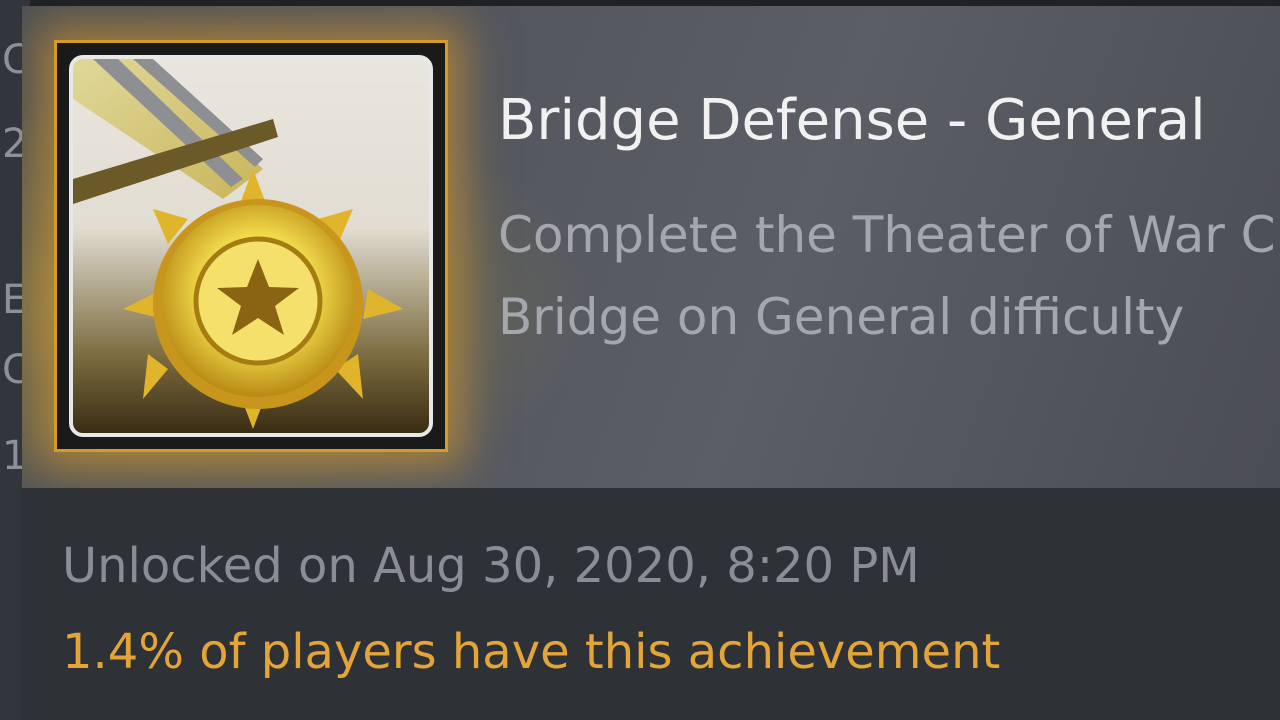  I want to click on rarity-text: 1.4% of players have this achievement, so click(531, 652).